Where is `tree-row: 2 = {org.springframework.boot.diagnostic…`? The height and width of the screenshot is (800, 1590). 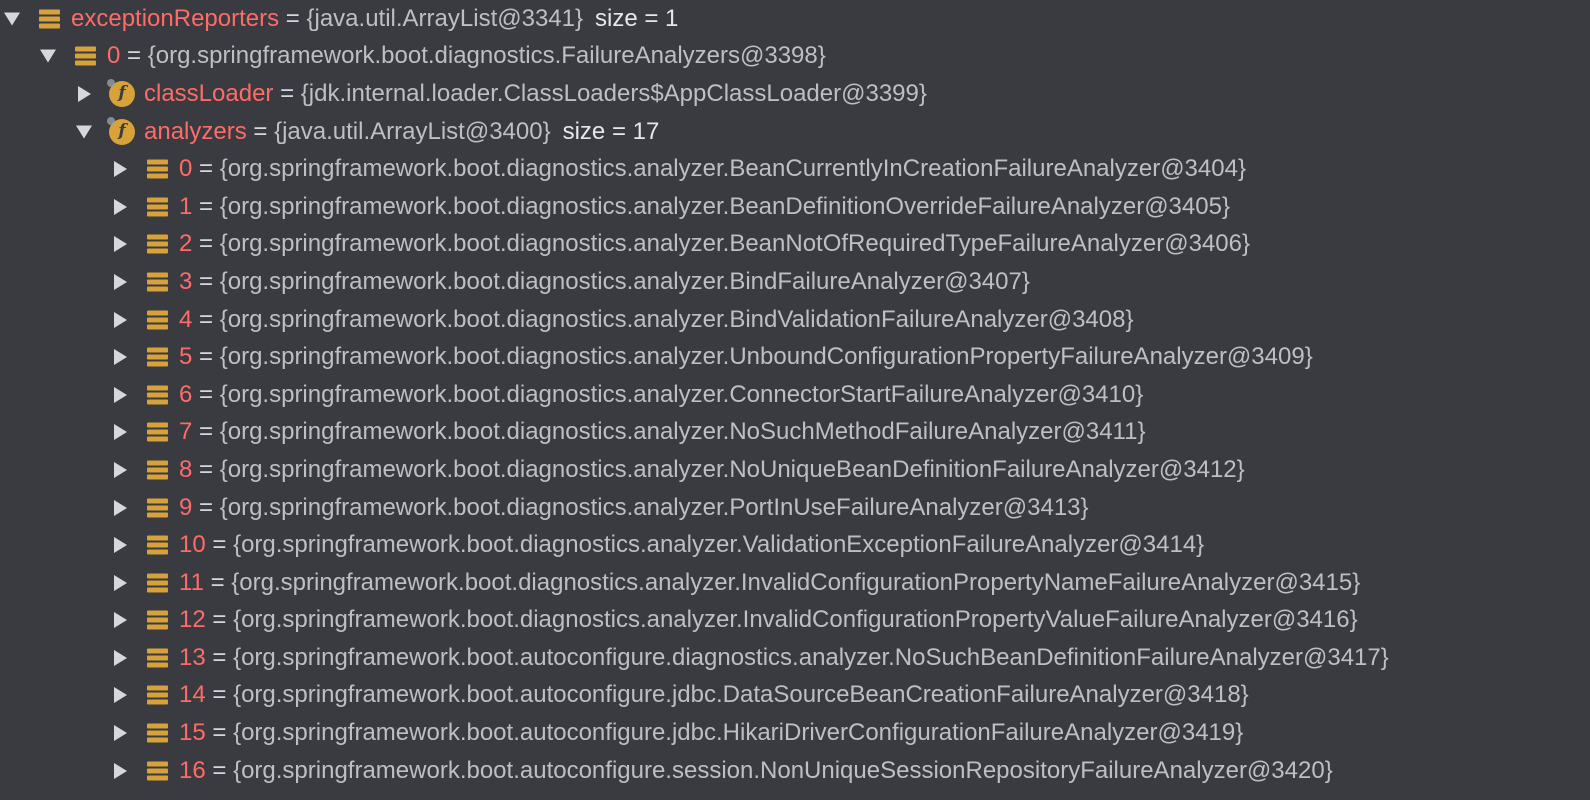 tree-row: 2 = {org.springframework.boot.diagnostic… is located at coordinates (795, 245).